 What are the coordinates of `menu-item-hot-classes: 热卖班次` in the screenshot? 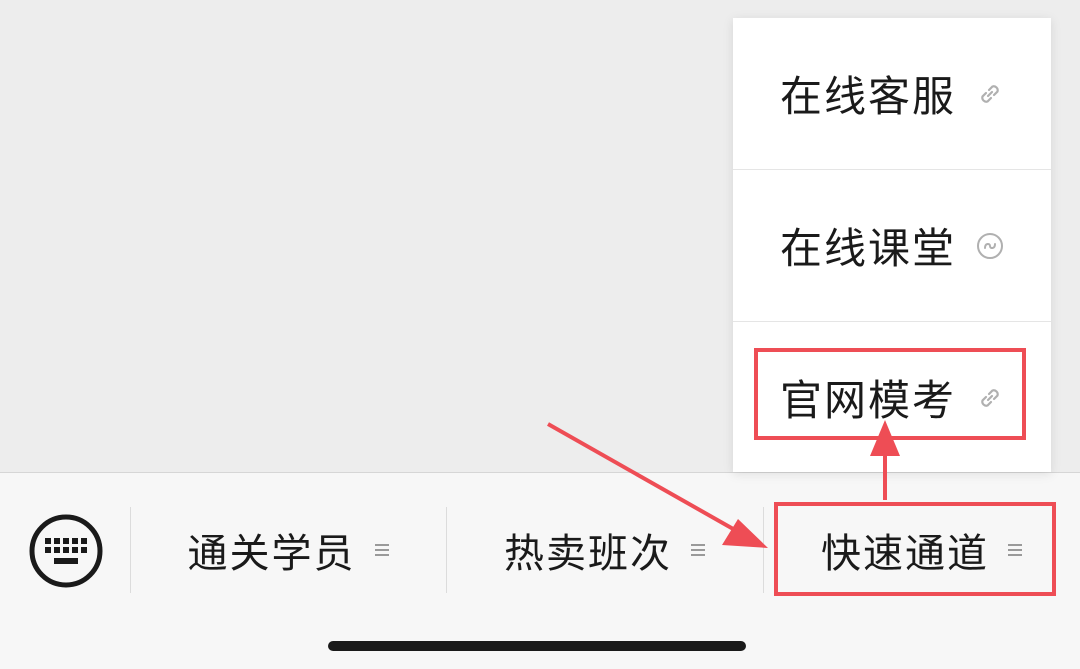 It's located at (605, 550).